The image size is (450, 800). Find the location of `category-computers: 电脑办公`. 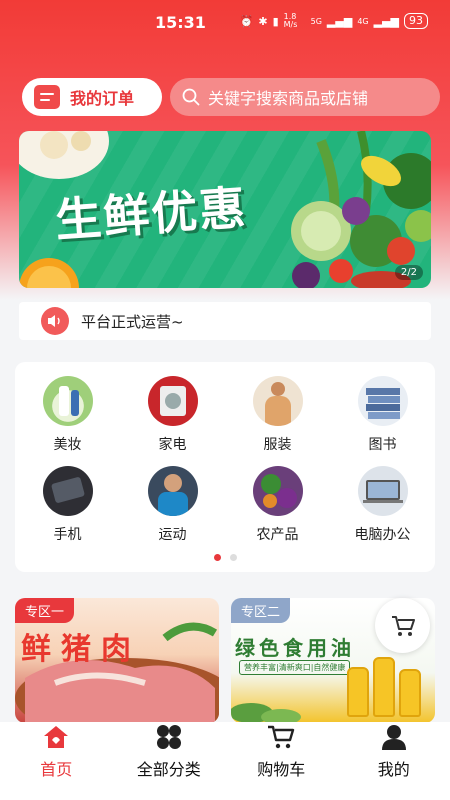

category-computers: 电脑办公 is located at coordinates (382, 505).